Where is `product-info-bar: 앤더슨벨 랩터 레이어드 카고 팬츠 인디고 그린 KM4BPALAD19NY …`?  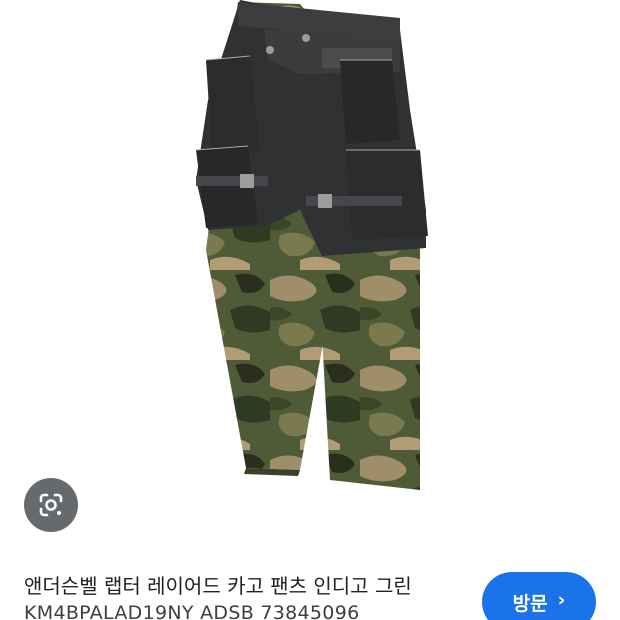
product-info-bar: 앤더슨벨 랩터 레이어드 카고 팬츠 인디고 그린 KM4BPALAD19NY … is located at coordinates (310, 586).